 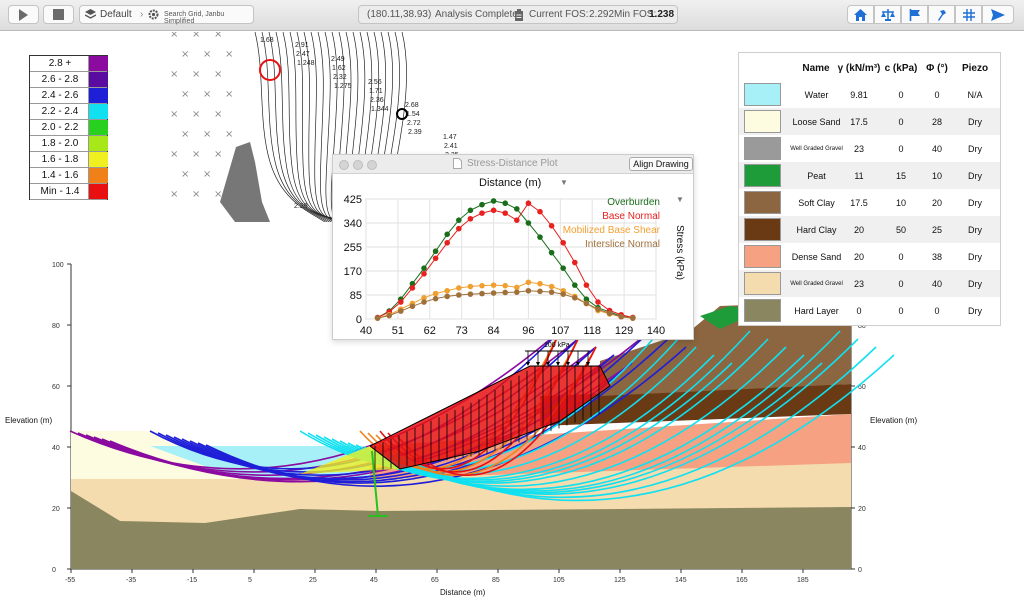 I want to click on y-tick-label: 20, so click(x=56, y=509).